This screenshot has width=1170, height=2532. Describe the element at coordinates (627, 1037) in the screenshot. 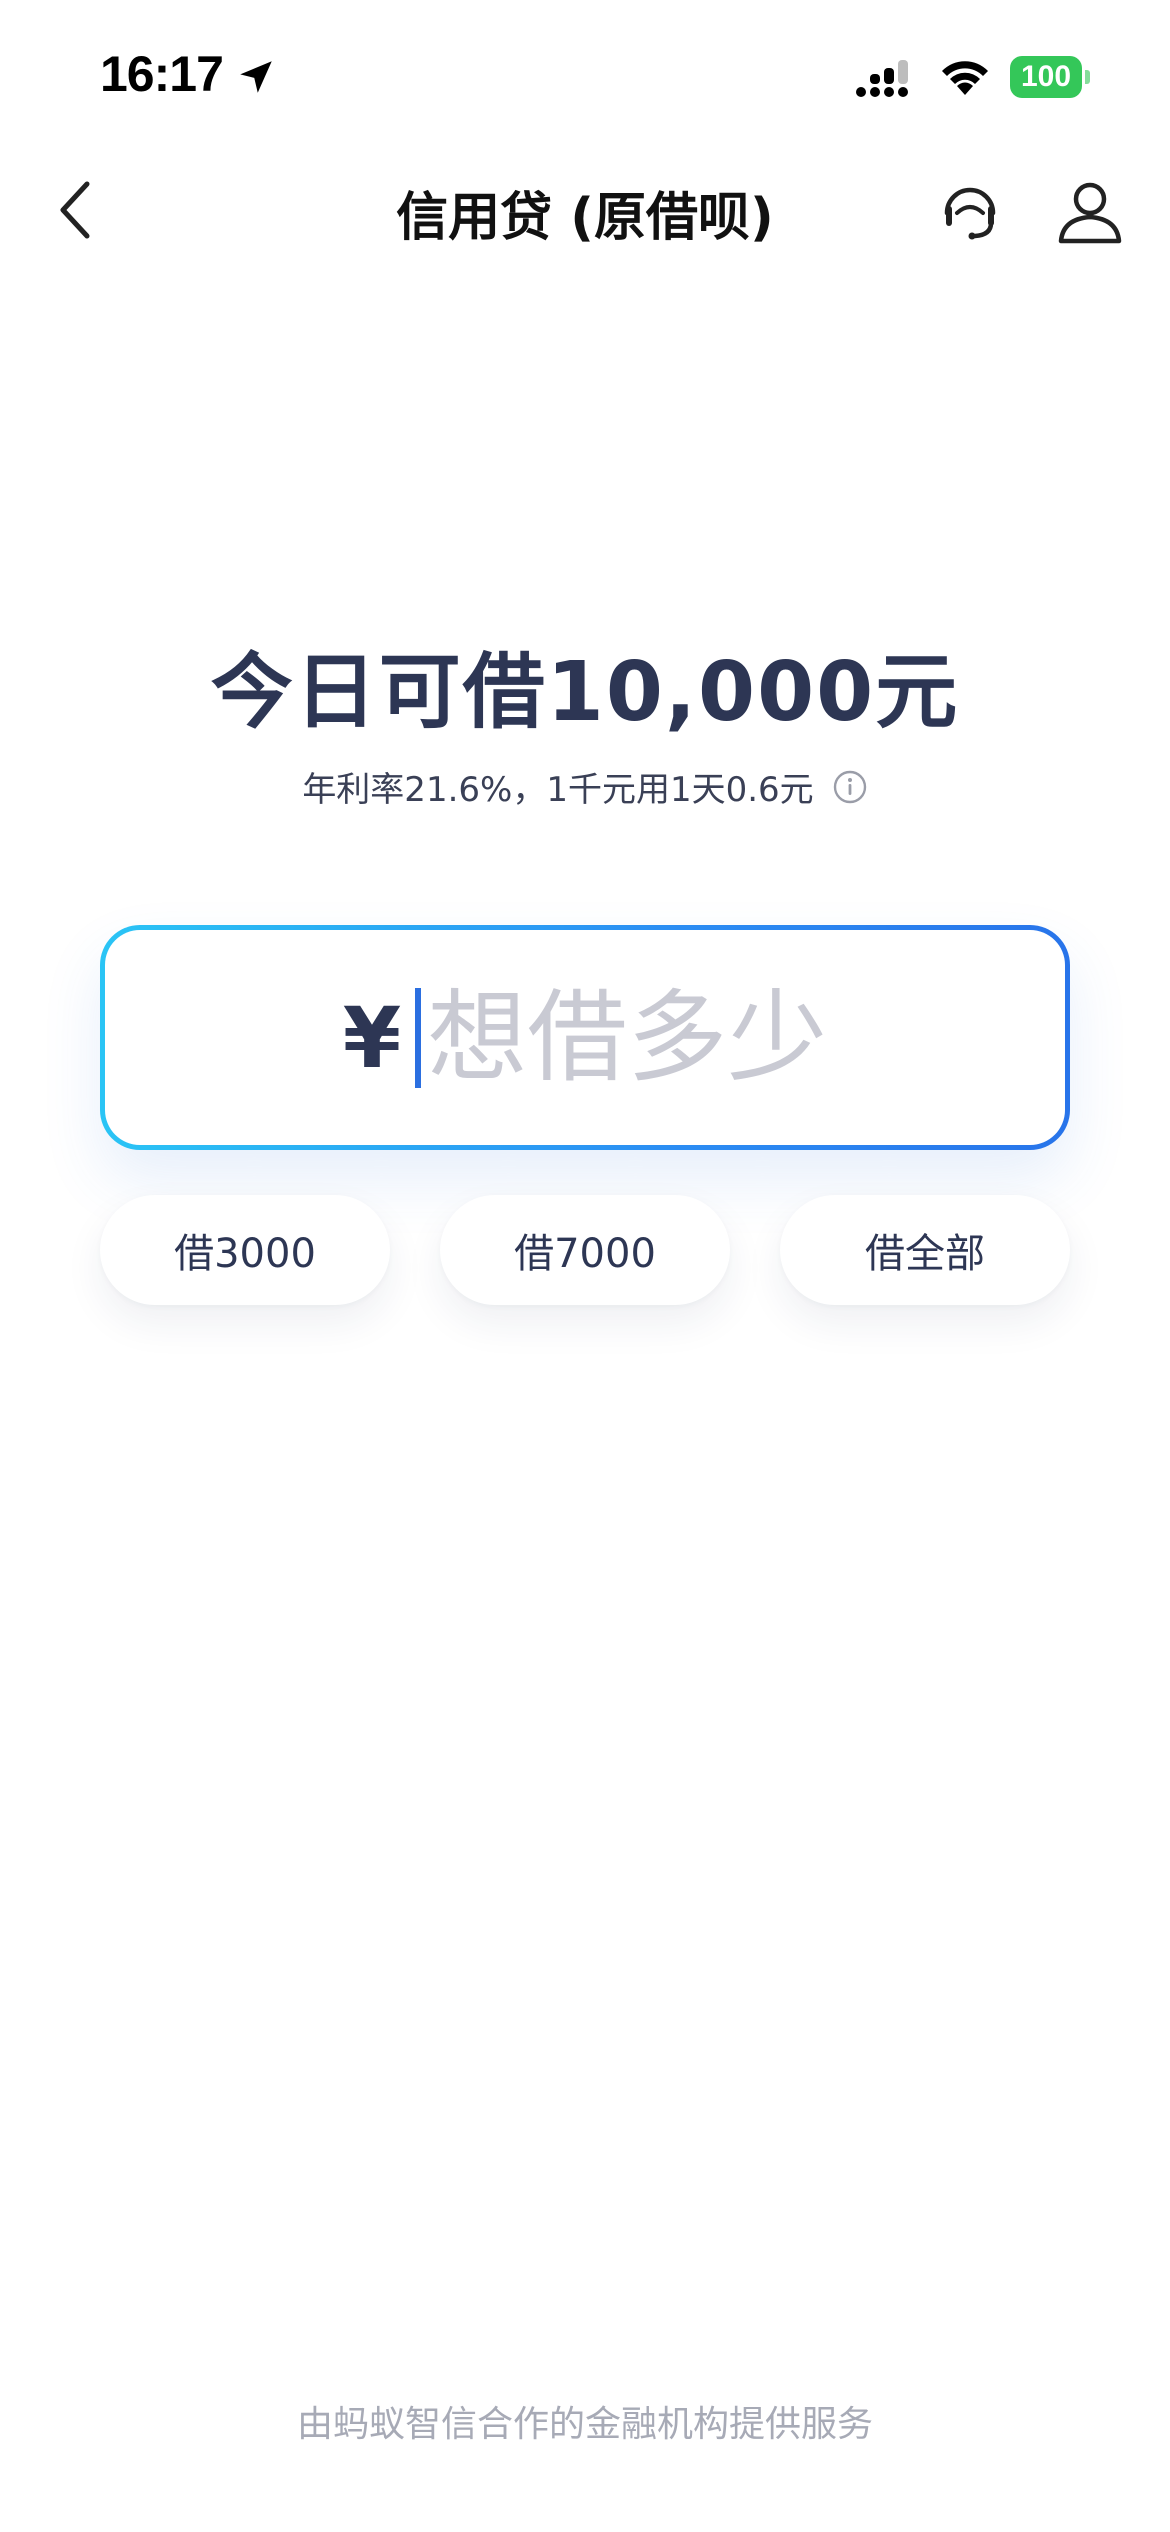

I see `amount-input` at that location.